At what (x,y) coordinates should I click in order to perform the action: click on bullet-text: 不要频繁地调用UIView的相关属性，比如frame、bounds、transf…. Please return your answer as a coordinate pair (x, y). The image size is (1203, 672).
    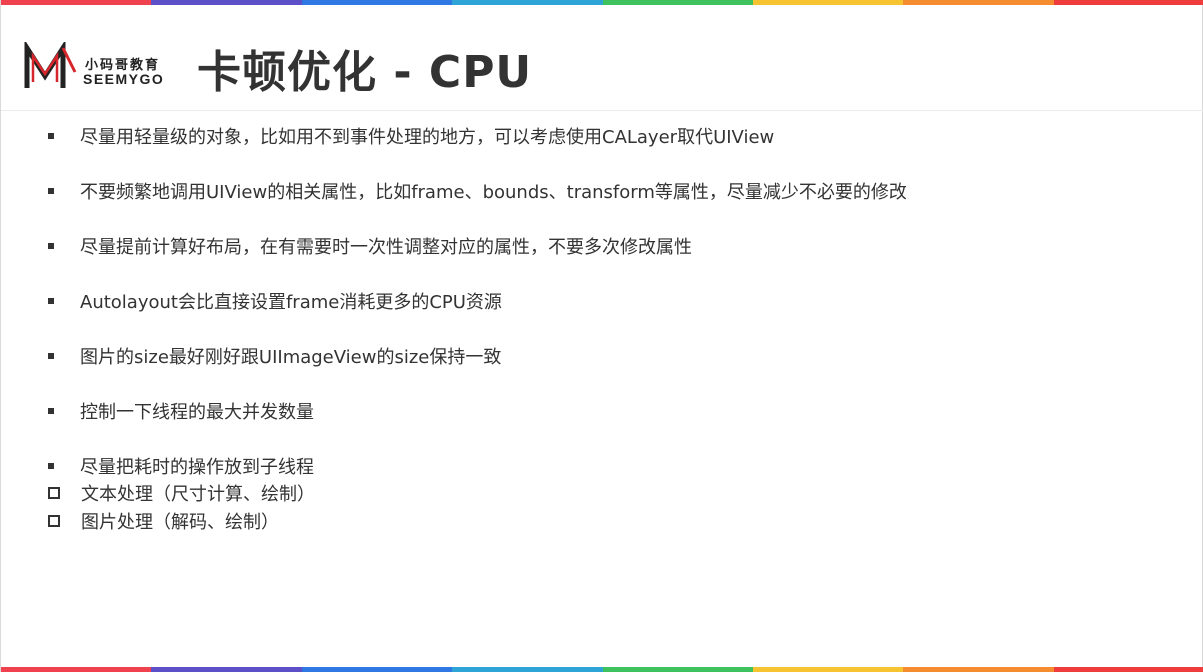
    Looking at the image, I should click on (493, 192).